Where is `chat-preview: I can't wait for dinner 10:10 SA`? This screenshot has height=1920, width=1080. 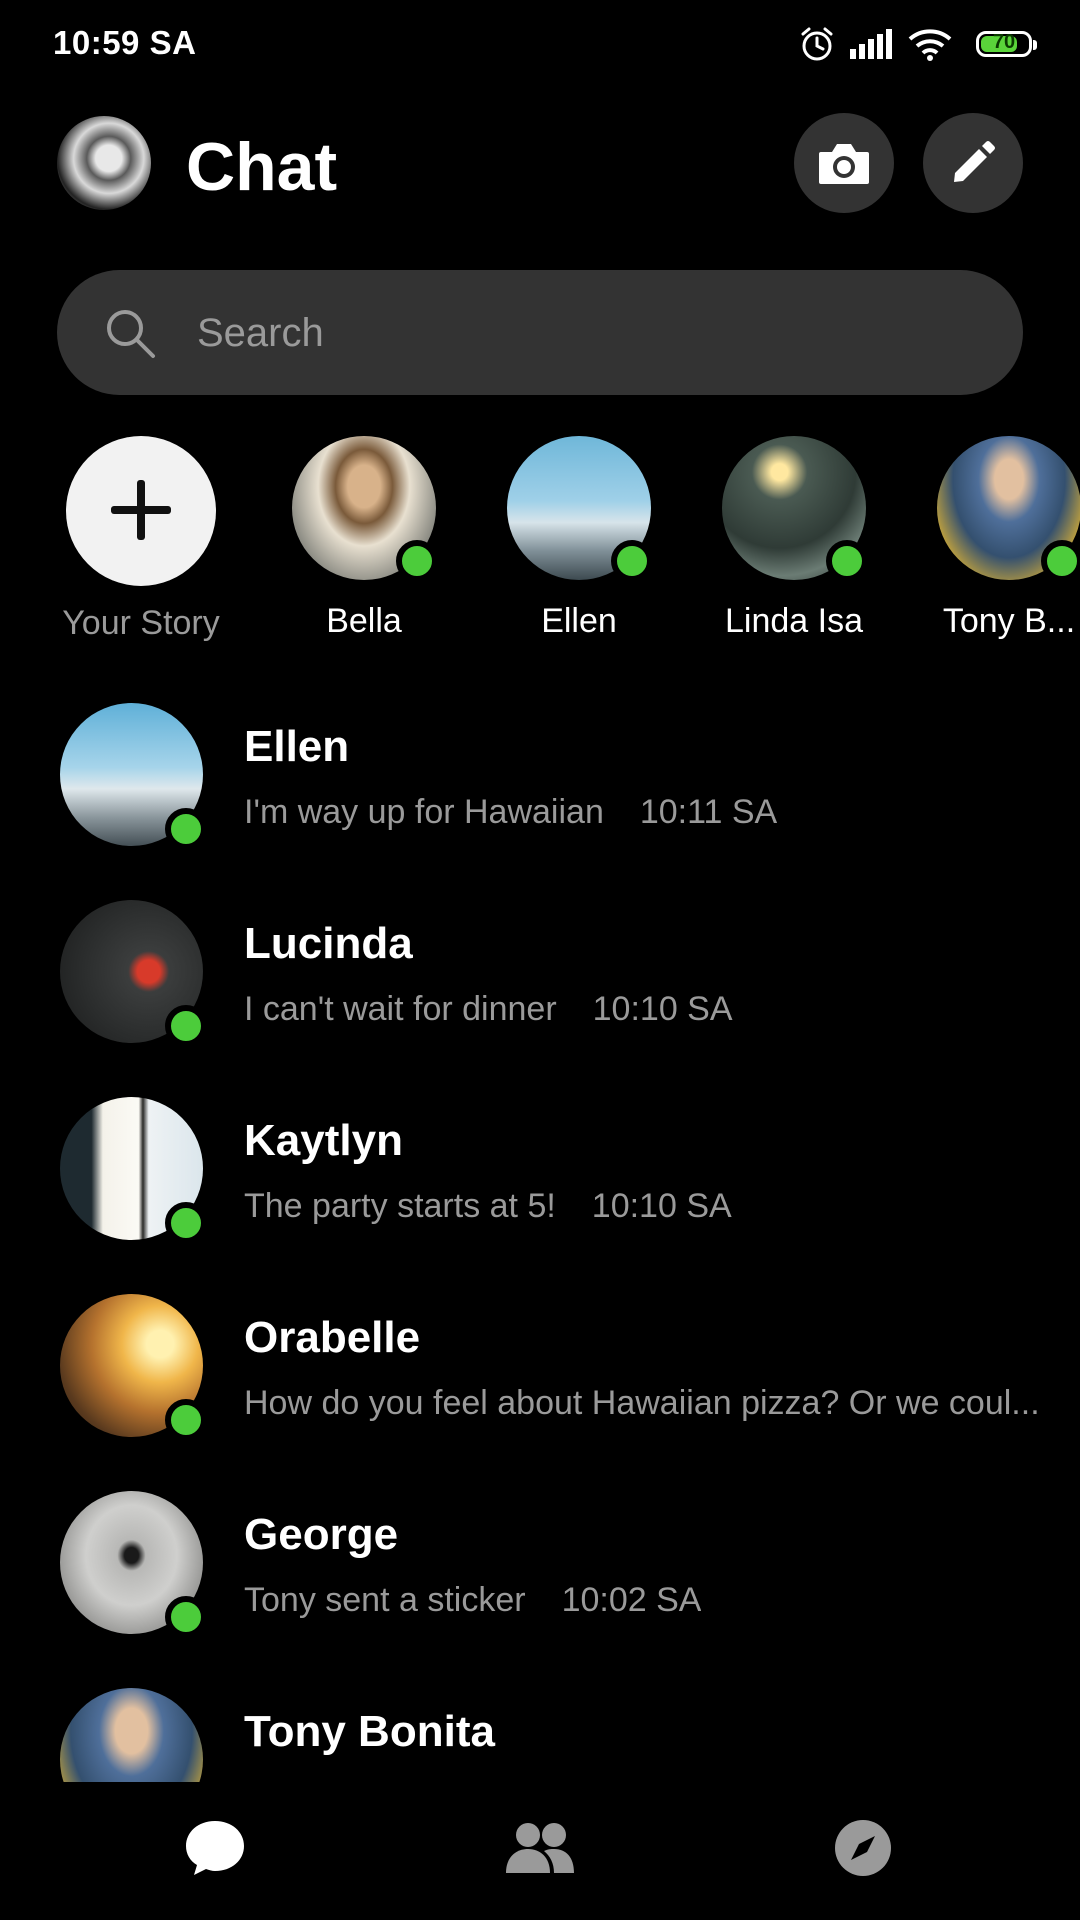 chat-preview: I can't wait for dinner 10:10 SA is located at coordinates (488, 1009).